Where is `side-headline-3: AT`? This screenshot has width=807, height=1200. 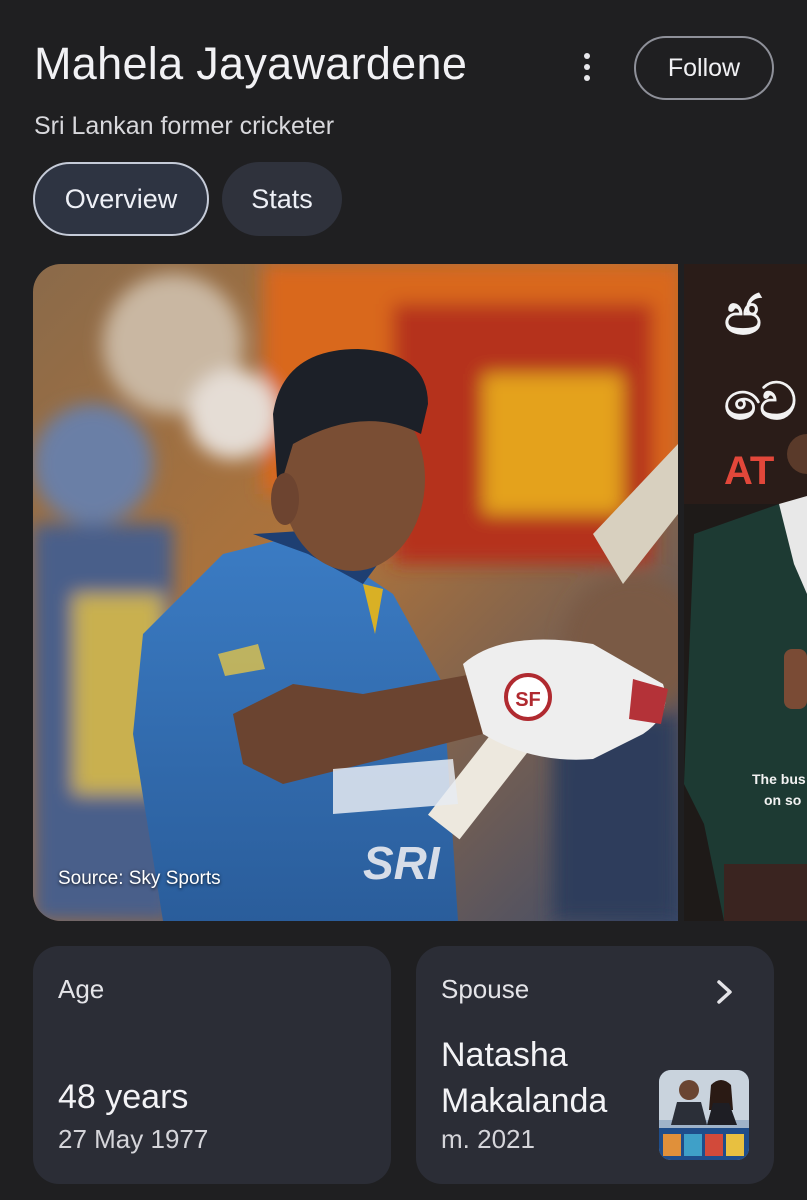 side-headline-3: AT is located at coordinates (749, 471).